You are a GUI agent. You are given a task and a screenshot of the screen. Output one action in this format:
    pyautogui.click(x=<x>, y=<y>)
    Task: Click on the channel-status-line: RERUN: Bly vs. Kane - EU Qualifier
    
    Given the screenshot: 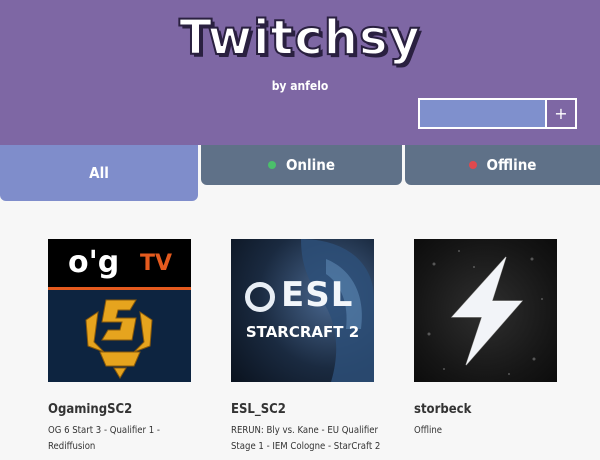 What is the action you would take?
    pyautogui.click(x=304, y=430)
    